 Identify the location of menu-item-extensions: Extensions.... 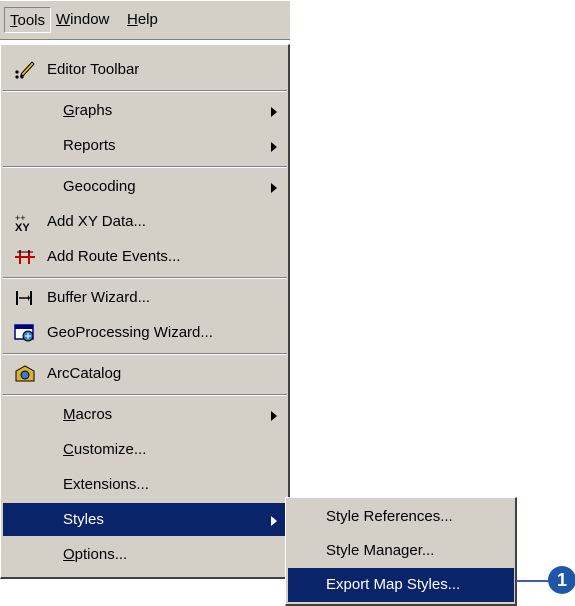
(145, 484).